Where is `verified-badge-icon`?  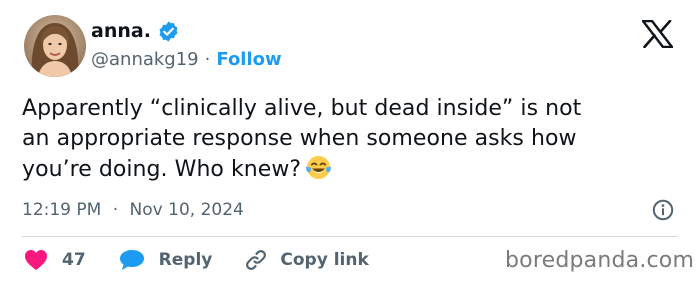 verified-badge-icon is located at coordinates (168, 31).